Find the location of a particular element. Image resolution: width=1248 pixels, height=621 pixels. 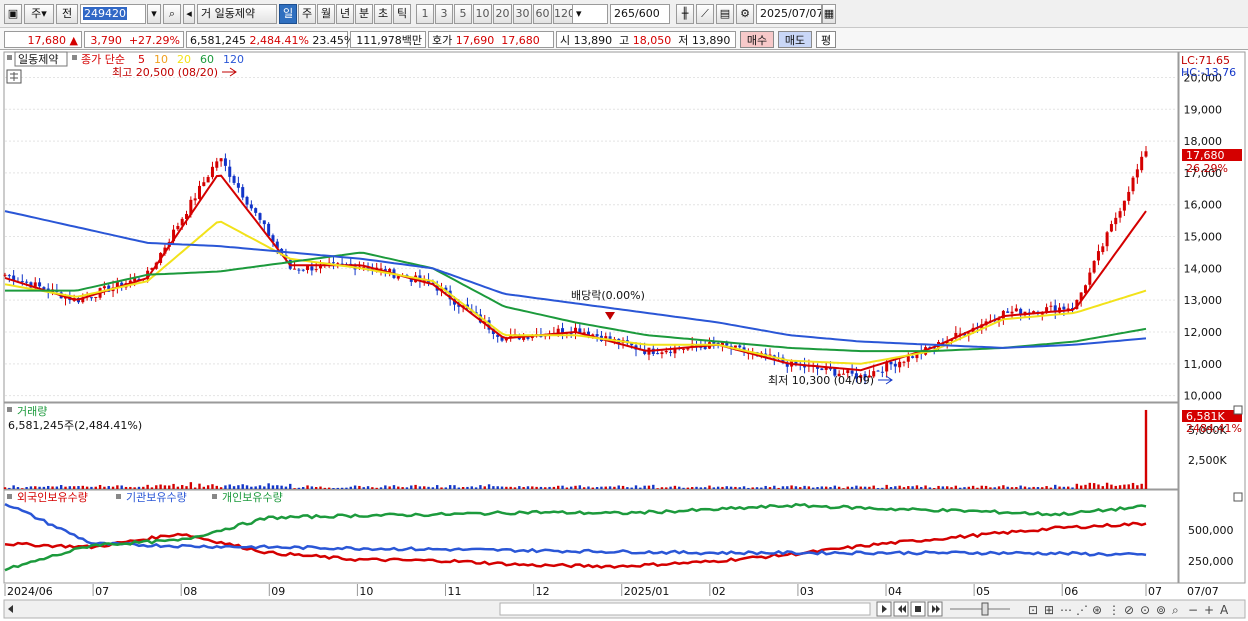

tool-icon: ⊘ is located at coordinates (1129, 610).